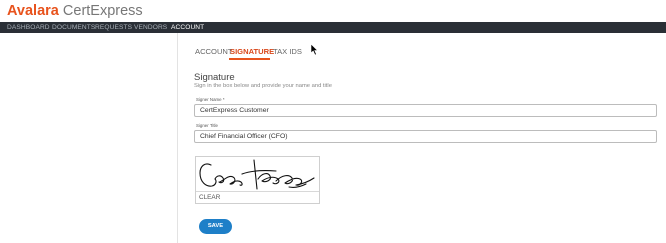 Image resolution: width=666 pixels, height=243 pixels. What do you see at coordinates (249, 59) in the screenshot?
I see `active-tab-indicator` at bounding box center [249, 59].